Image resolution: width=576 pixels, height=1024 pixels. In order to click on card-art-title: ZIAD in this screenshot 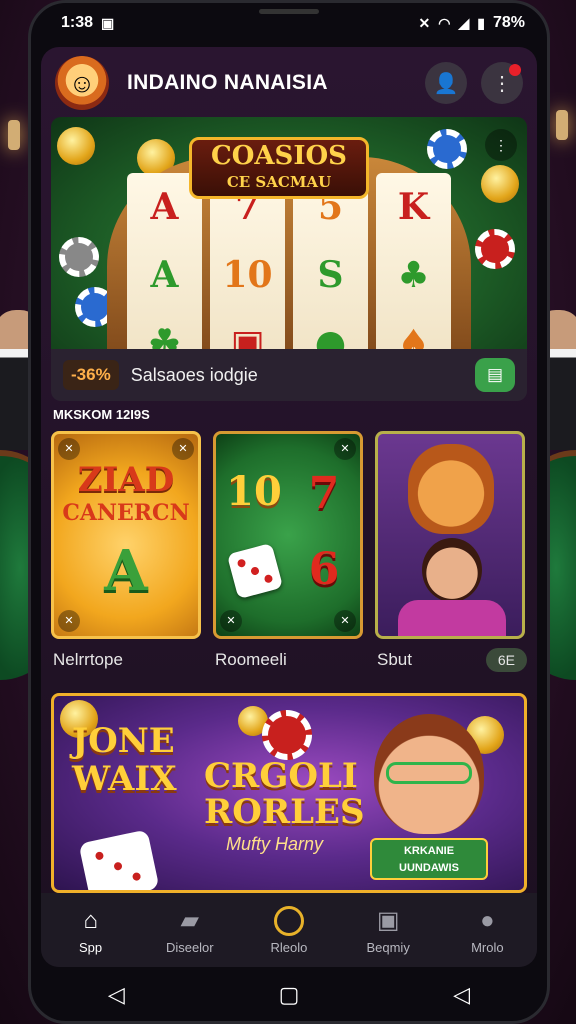, I will do `click(126, 480)`.